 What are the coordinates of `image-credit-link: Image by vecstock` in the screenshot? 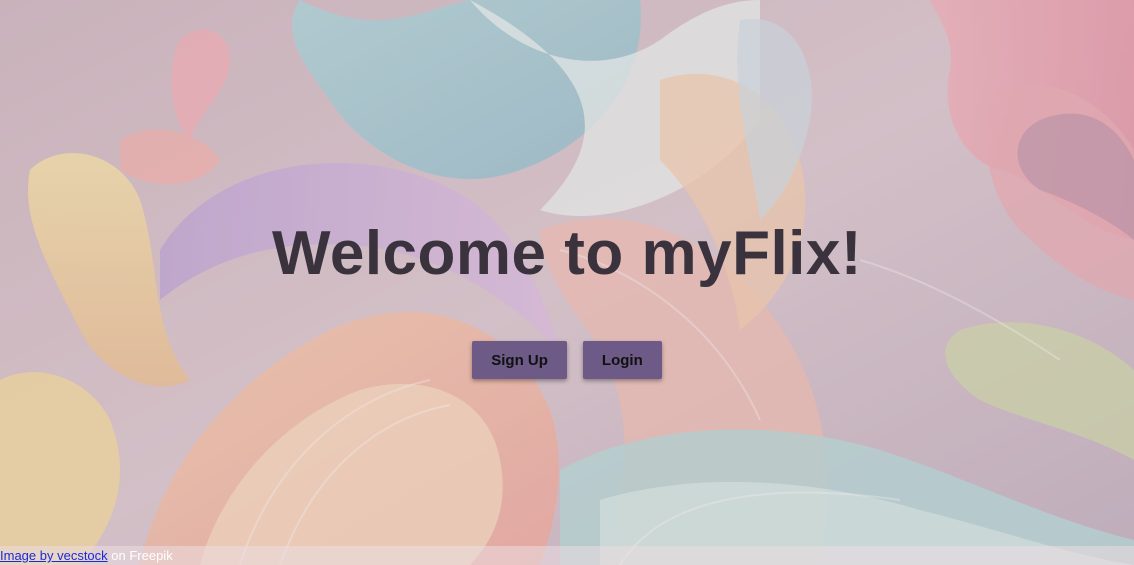 It's located at (54, 555).